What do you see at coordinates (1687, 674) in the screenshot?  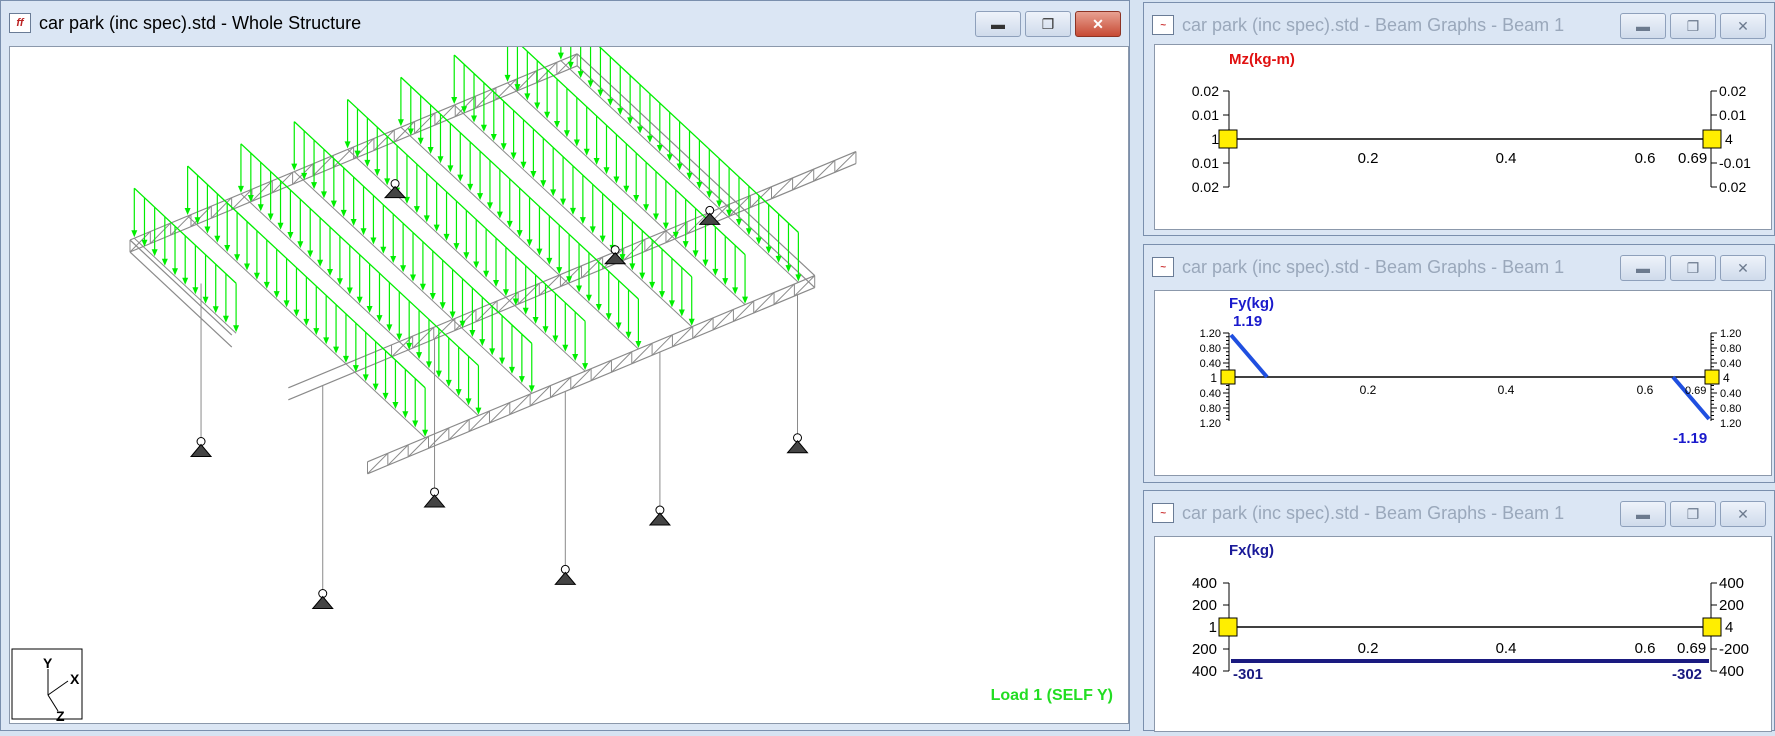 I see `end-value-label: -302` at bounding box center [1687, 674].